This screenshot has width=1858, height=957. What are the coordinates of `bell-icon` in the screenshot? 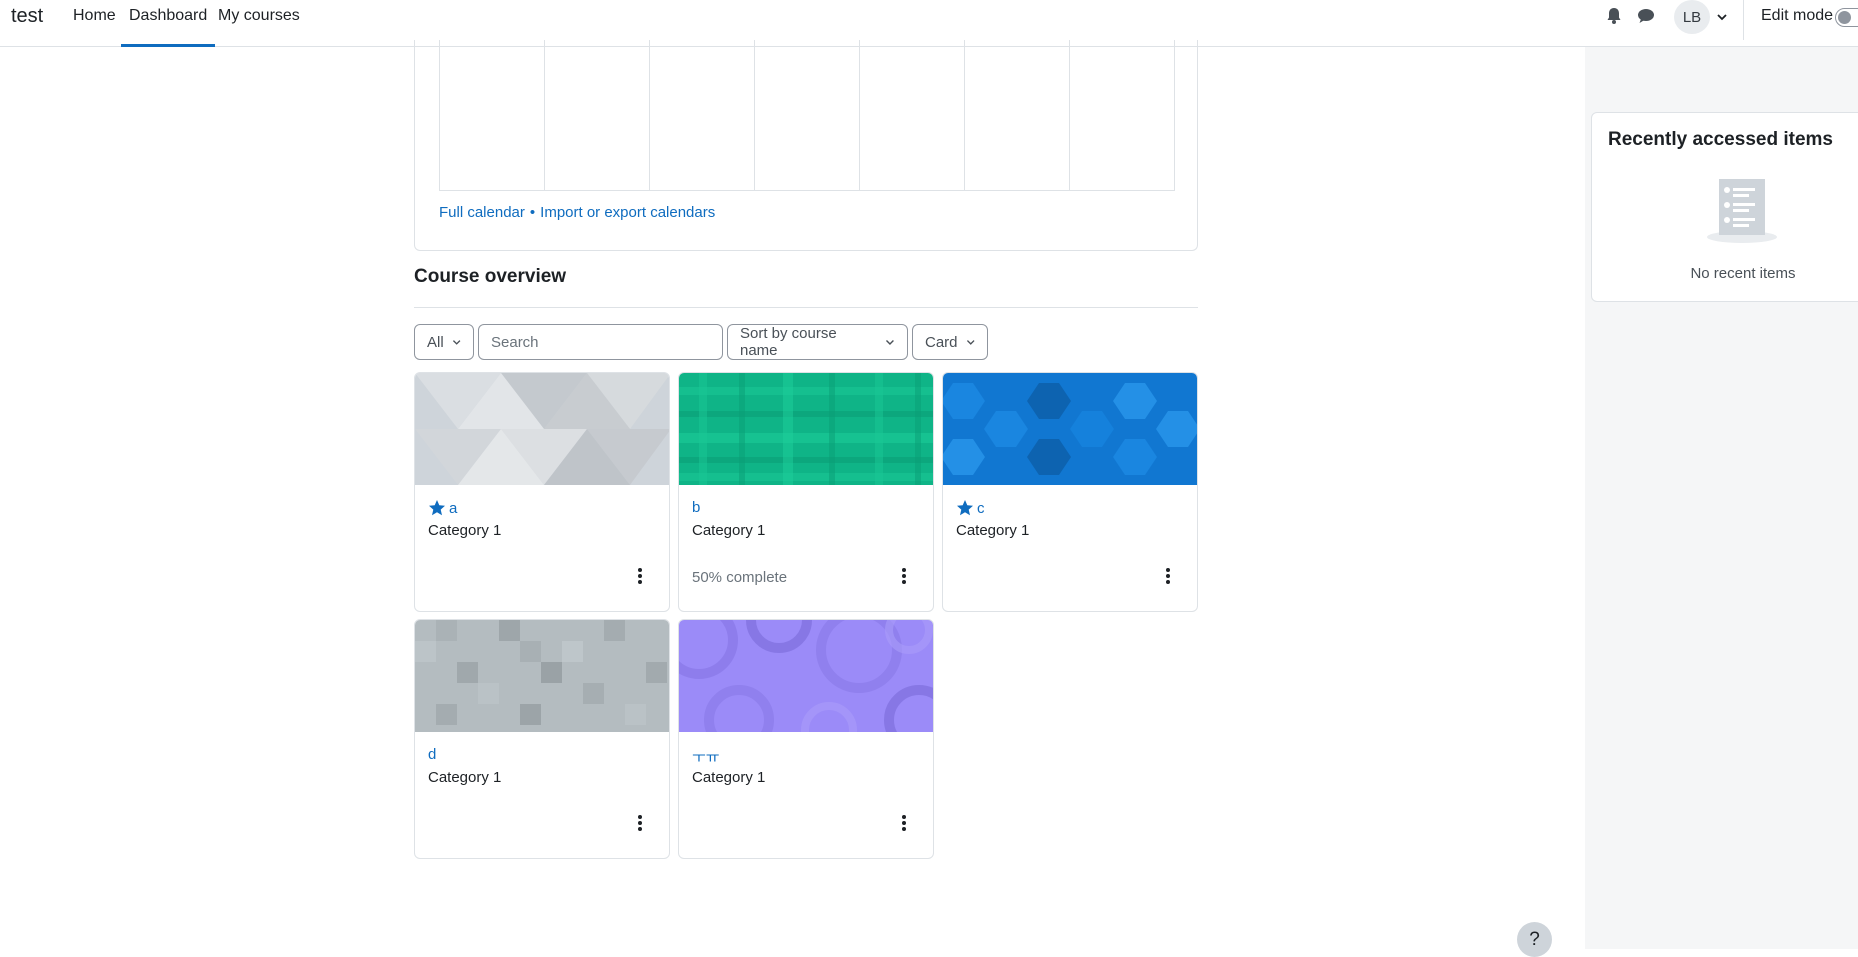 It's located at (1614, 16).